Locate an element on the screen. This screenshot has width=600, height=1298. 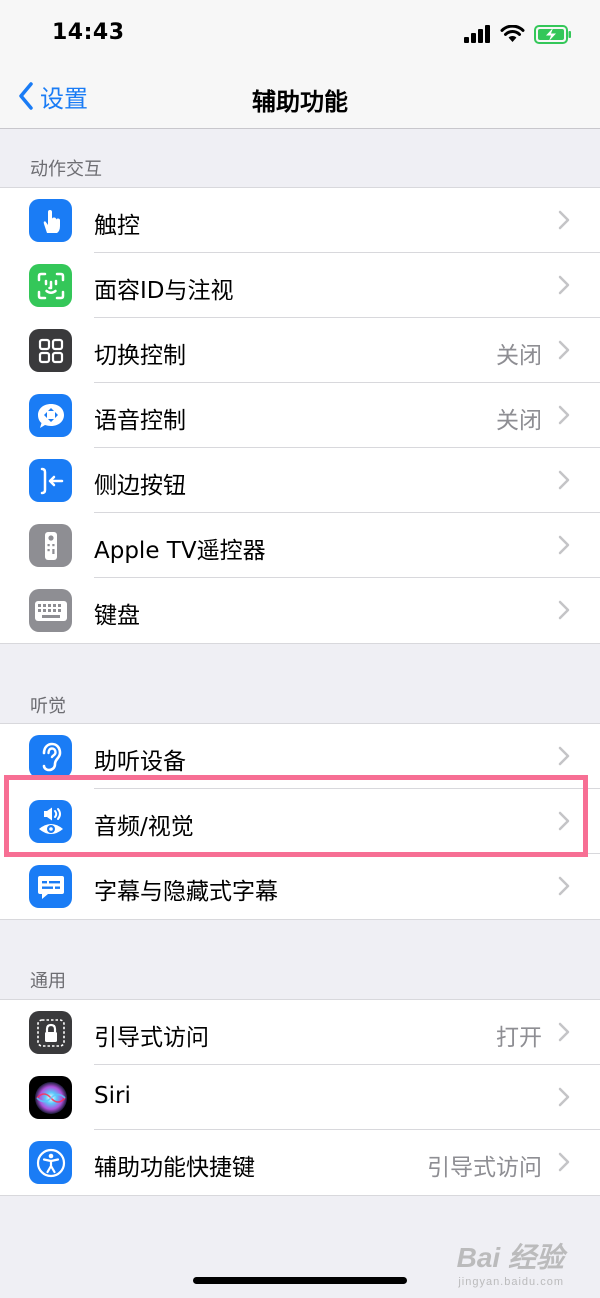
row-hearing-devices: 助听设备 is located at coordinates (300, 756).